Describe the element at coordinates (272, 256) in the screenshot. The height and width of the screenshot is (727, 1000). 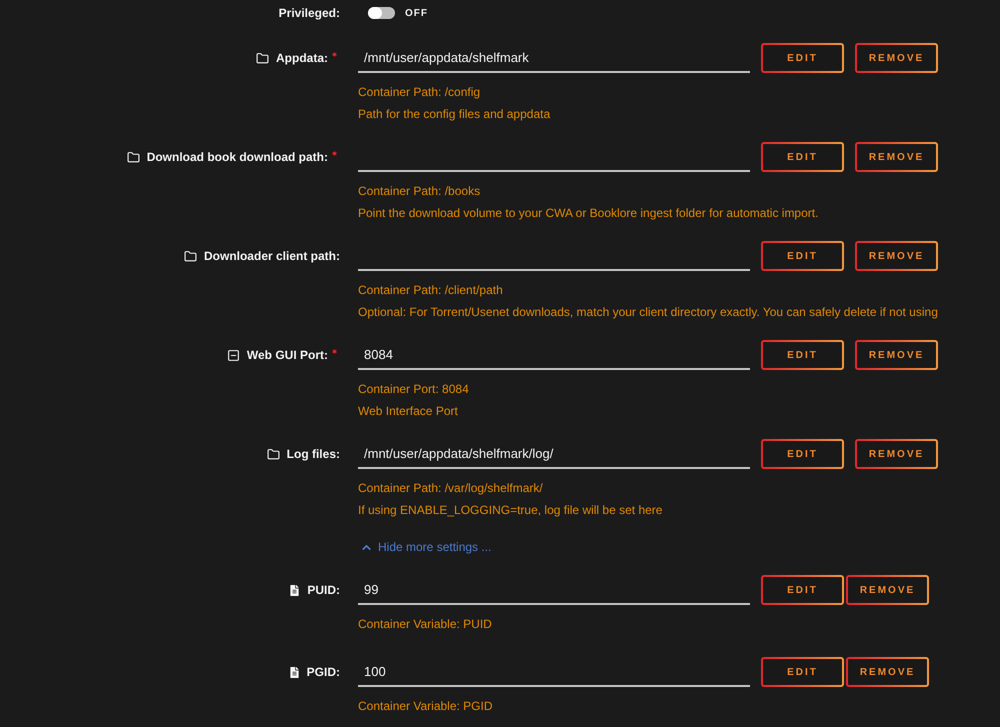
I see `field-label: Downloader client path:` at that location.